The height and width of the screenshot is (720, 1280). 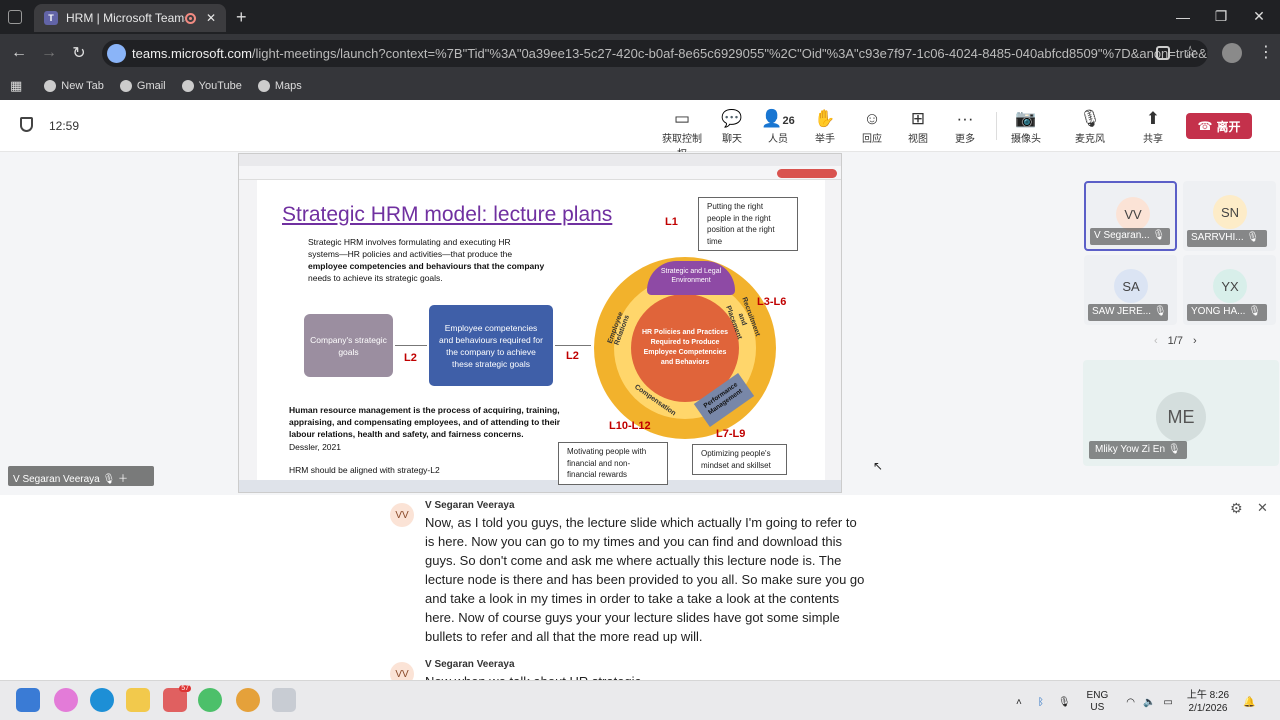 I want to click on bookmark-gmail: Gmail, so click(x=142, y=86).